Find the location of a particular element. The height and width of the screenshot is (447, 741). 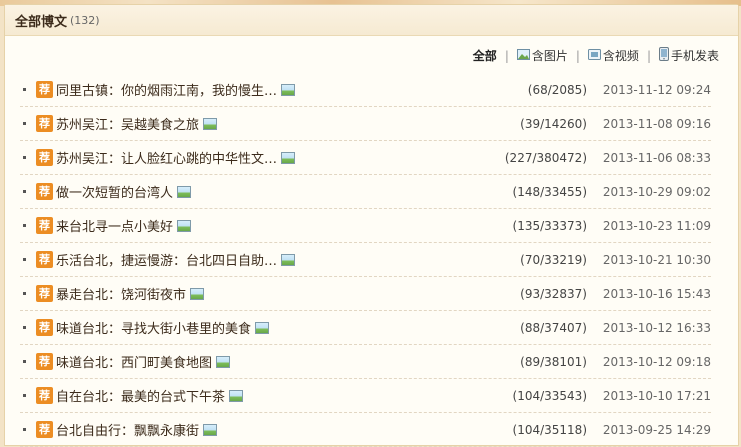

post-date: 2013-10-16 15:43 is located at coordinates (656, 293).